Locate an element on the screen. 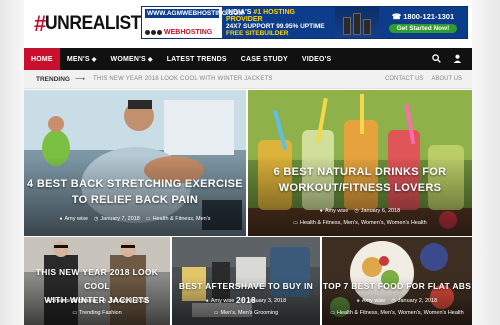  ad-host-name: WEBHOSTING is located at coordinates (188, 32).